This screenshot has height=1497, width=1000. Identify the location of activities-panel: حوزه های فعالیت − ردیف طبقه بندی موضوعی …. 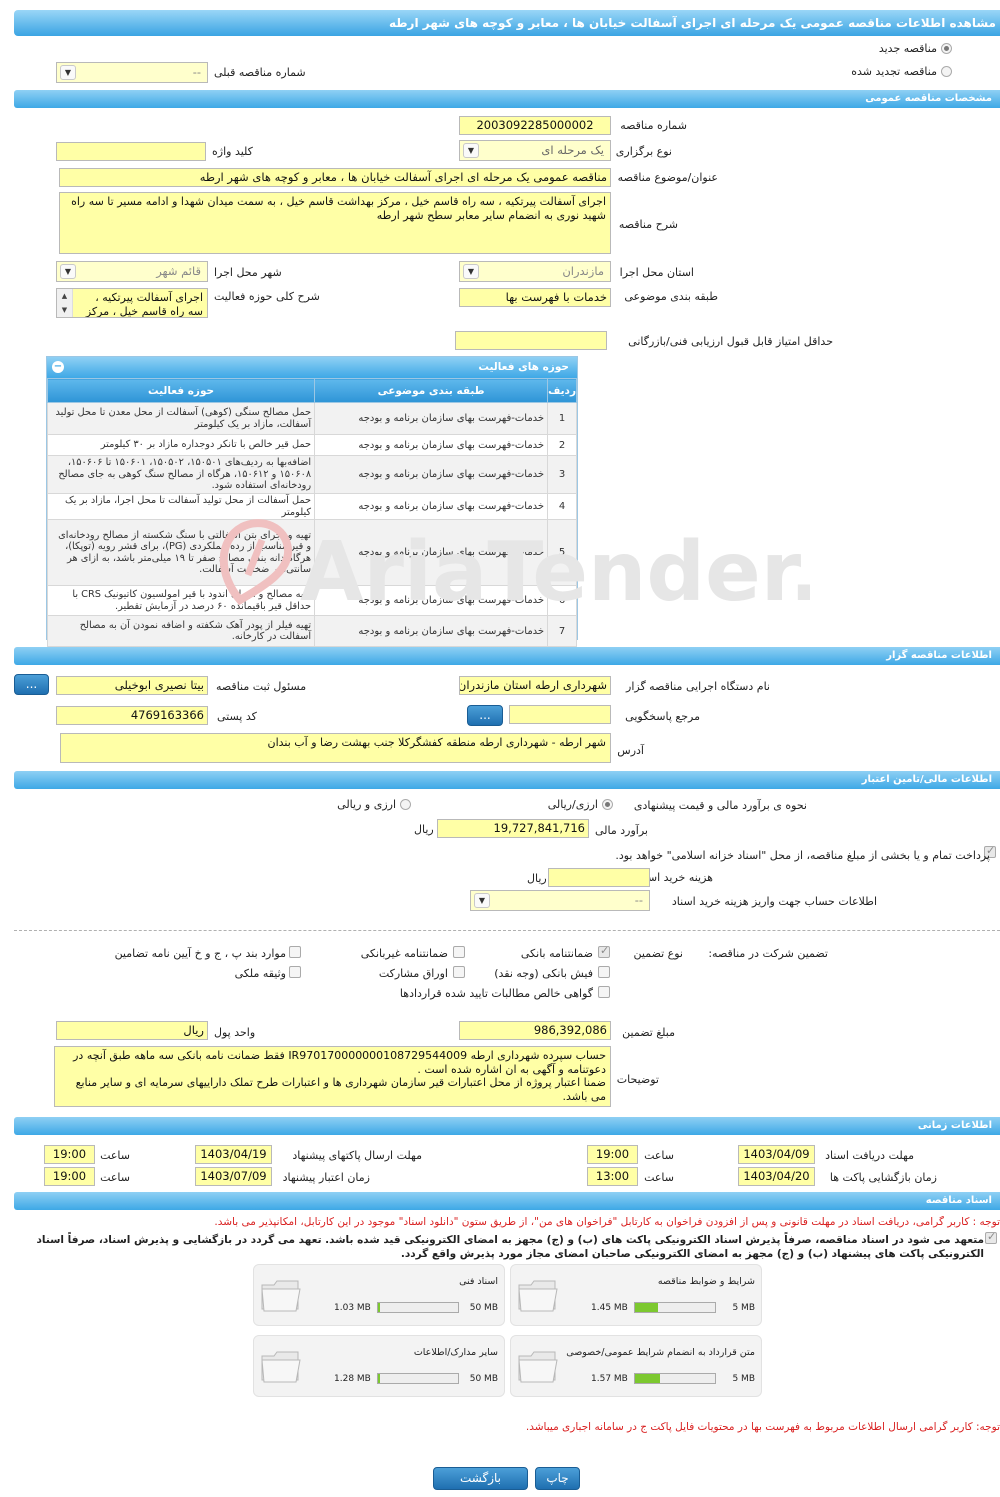
(312, 501).